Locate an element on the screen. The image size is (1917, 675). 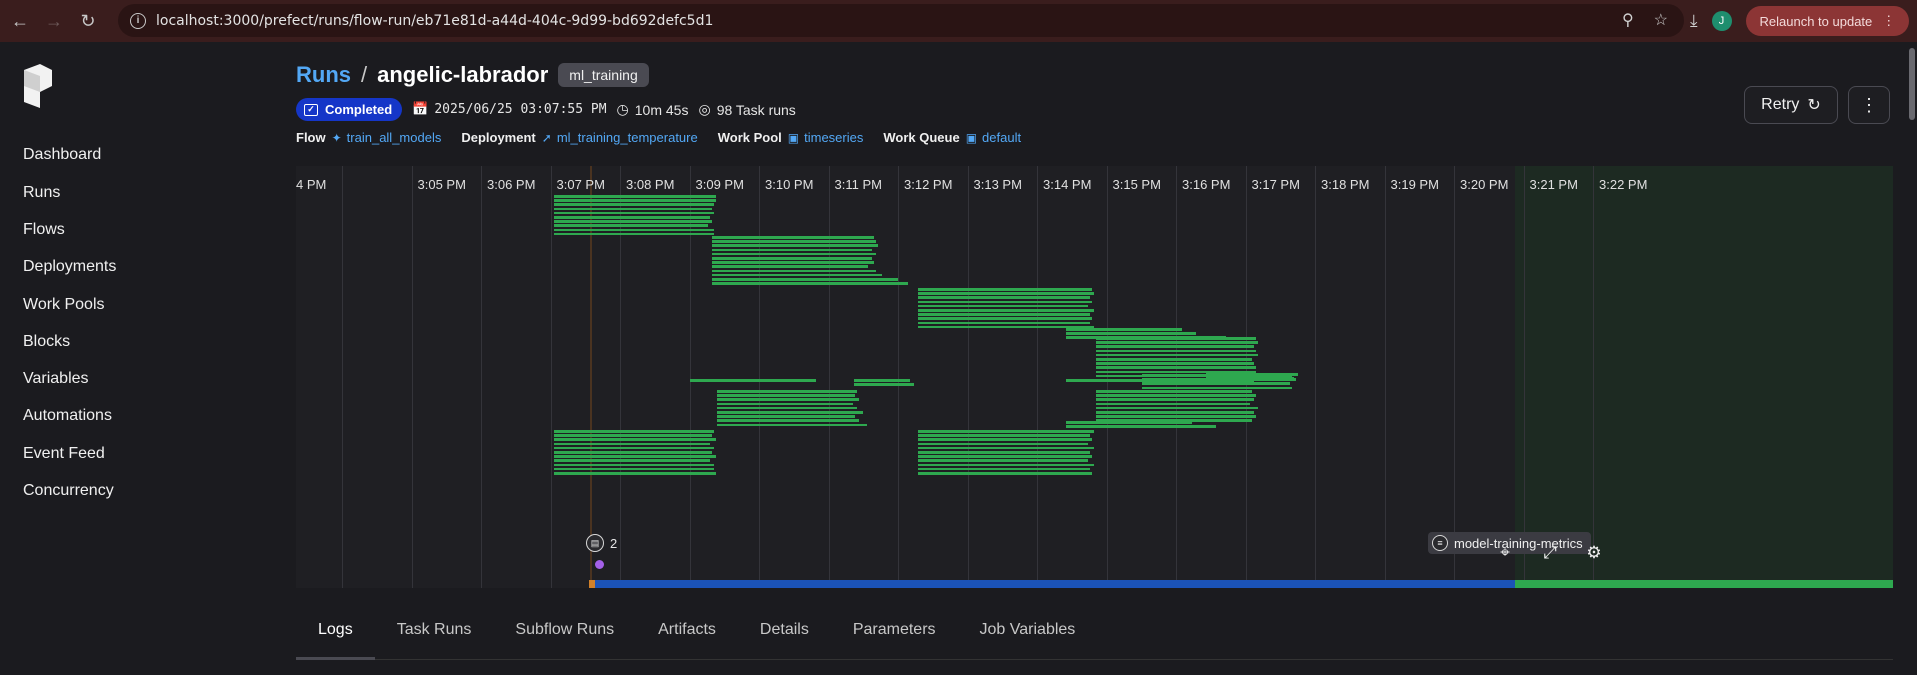
sidebar-item-deployments: Deployments is located at coordinates (69, 267).